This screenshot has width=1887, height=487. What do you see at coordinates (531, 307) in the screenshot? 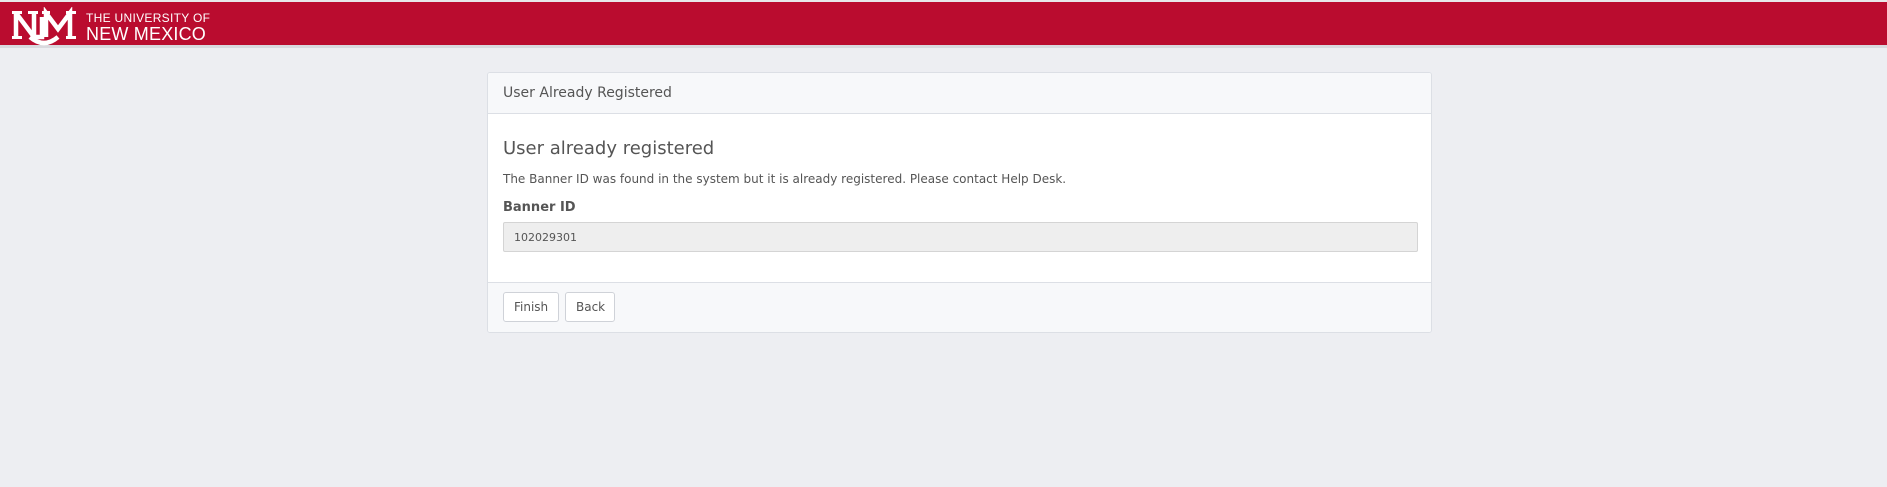
I see `finish-button: Finish` at bounding box center [531, 307].